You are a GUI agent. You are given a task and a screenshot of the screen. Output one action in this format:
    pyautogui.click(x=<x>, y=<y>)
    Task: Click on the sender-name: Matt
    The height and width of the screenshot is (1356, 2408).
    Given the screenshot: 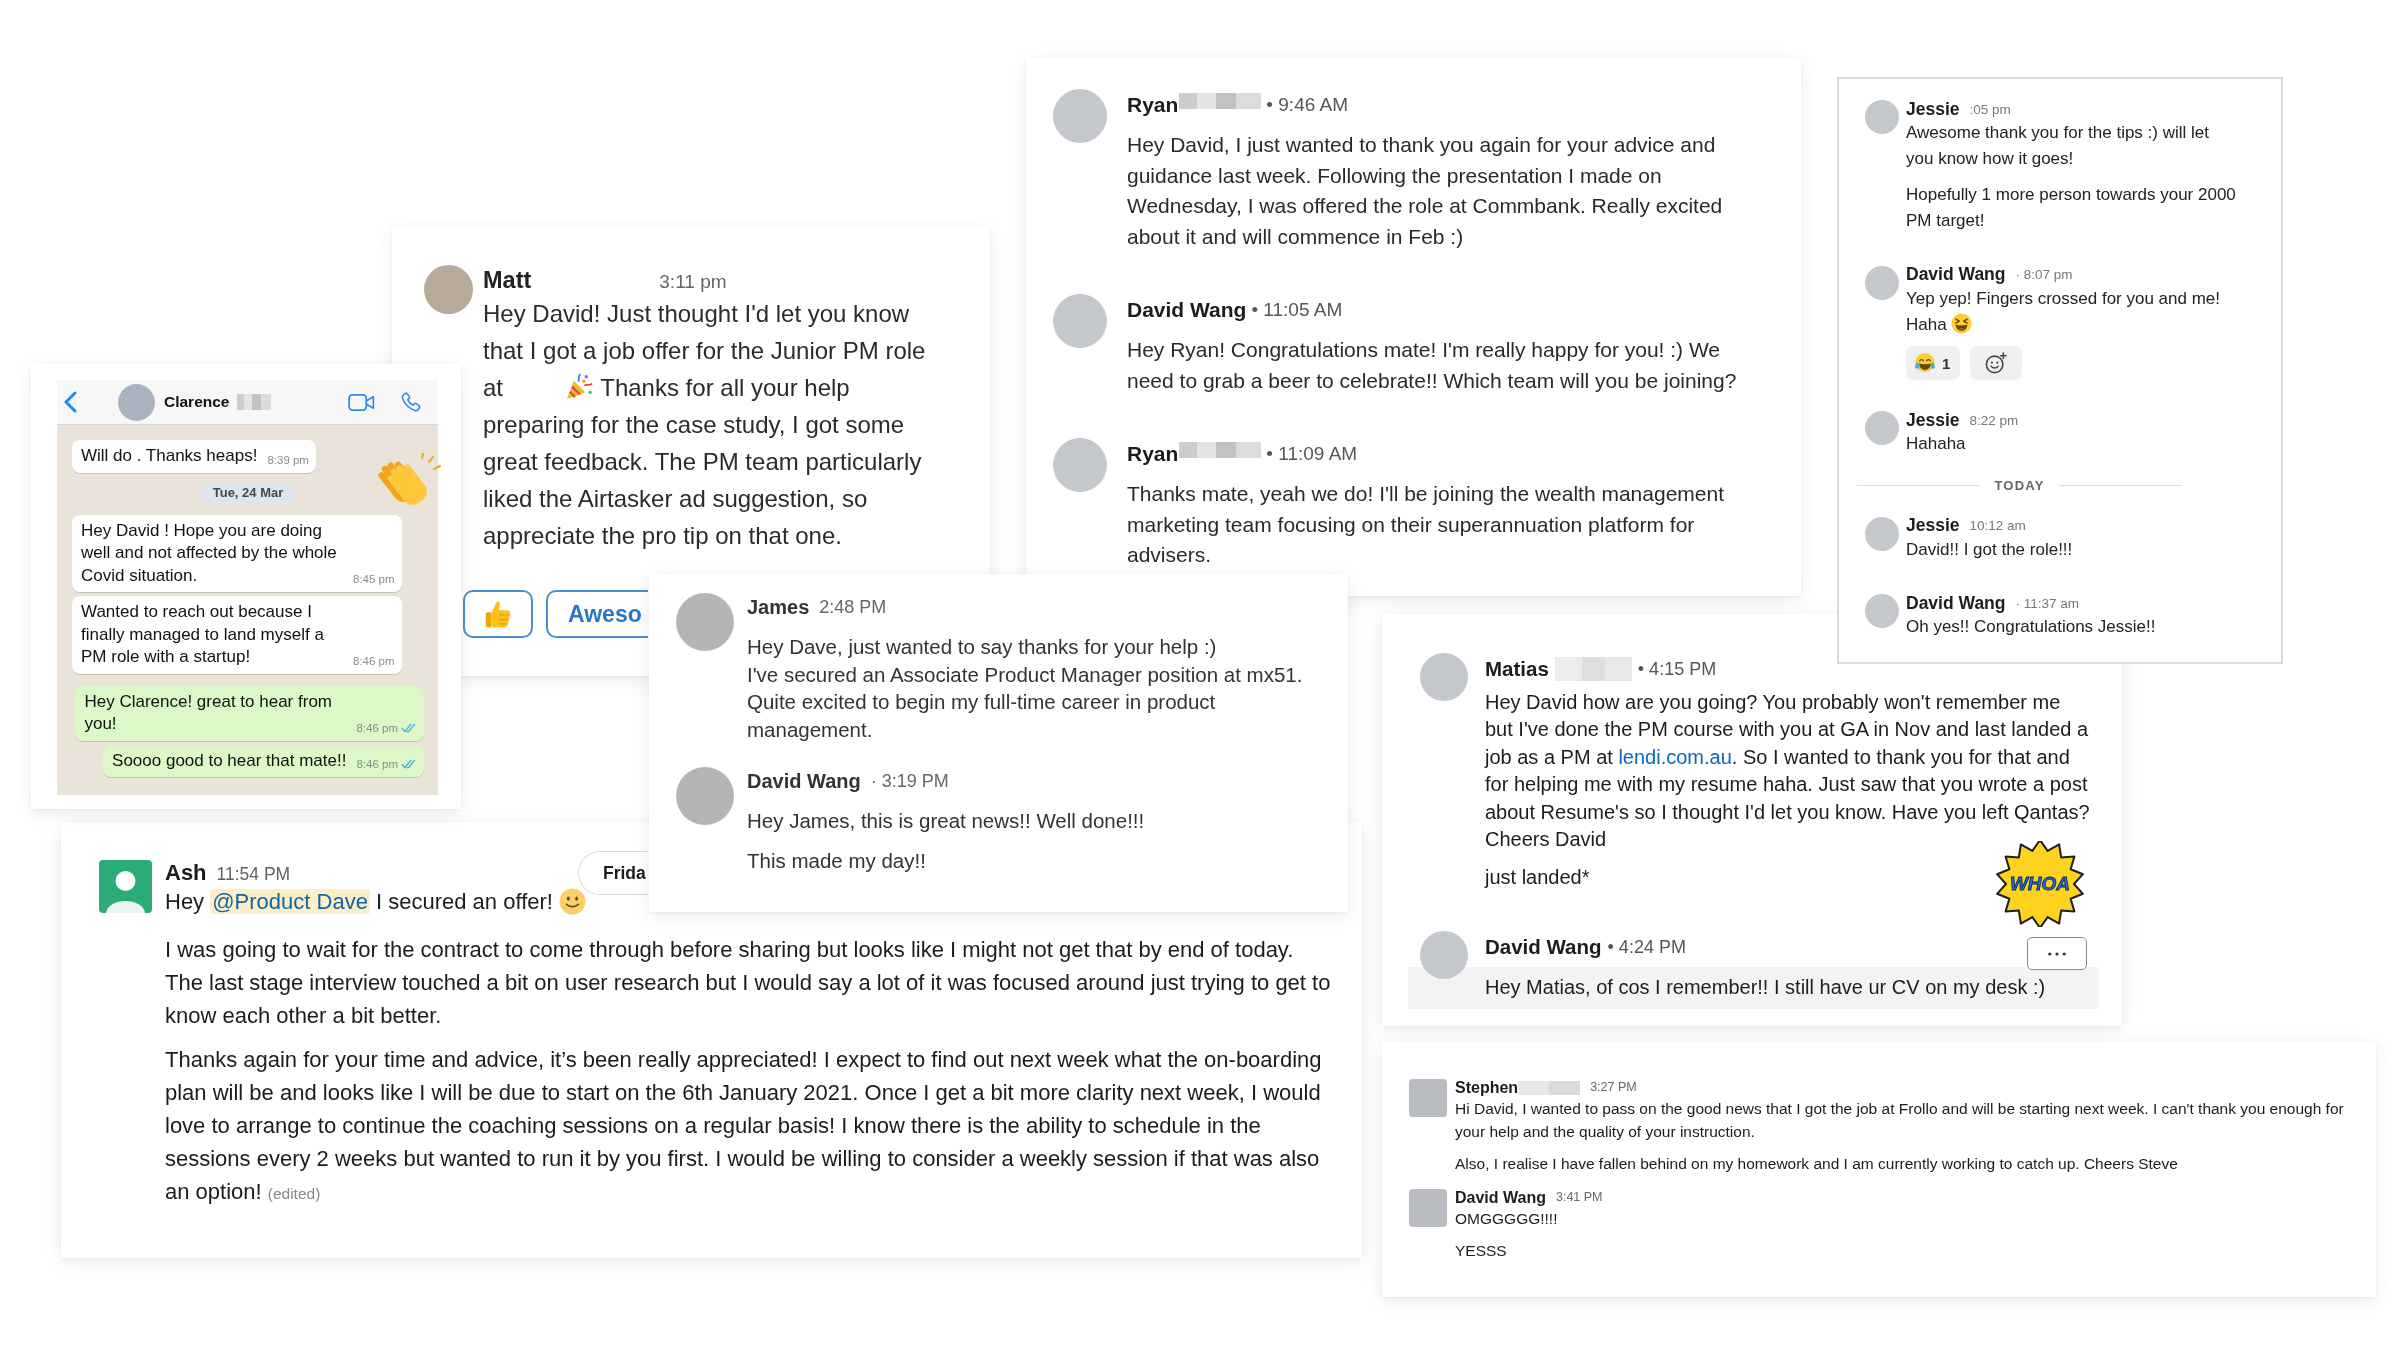 What is the action you would take?
    pyautogui.click(x=507, y=280)
    